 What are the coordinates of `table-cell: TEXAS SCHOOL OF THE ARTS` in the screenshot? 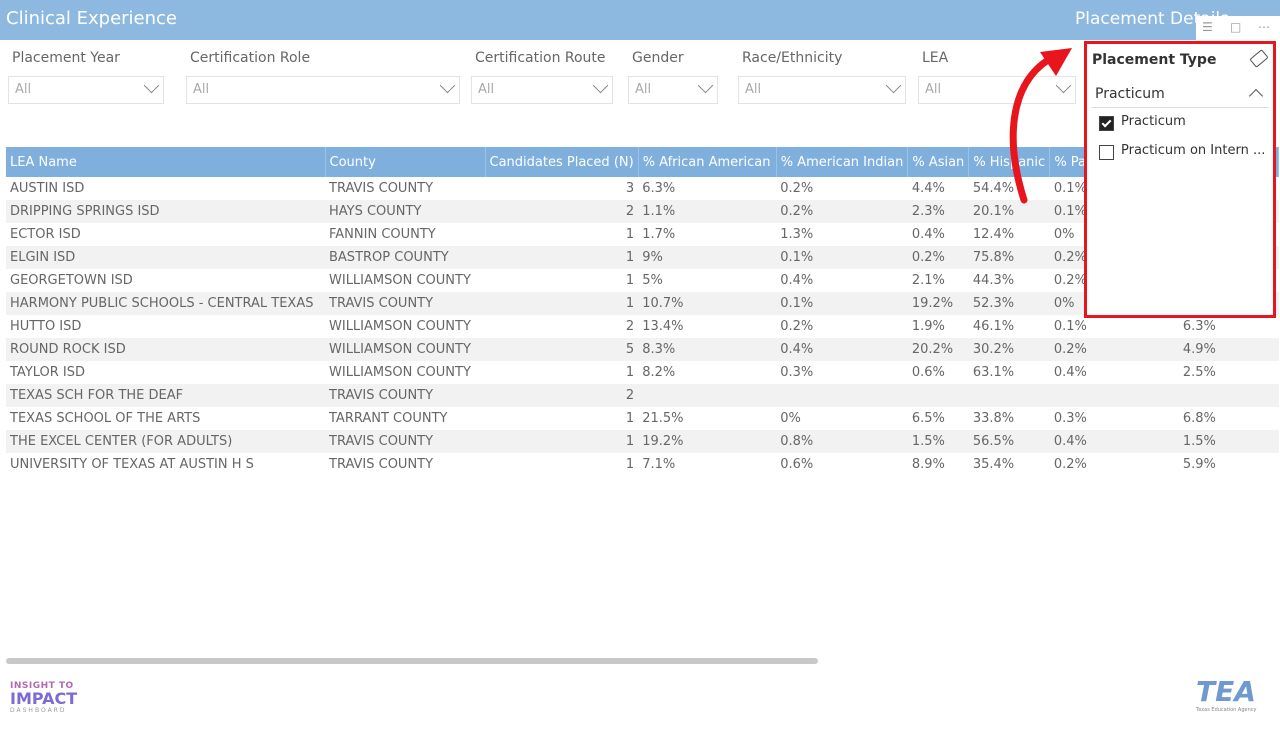 It's located at (105, 418).